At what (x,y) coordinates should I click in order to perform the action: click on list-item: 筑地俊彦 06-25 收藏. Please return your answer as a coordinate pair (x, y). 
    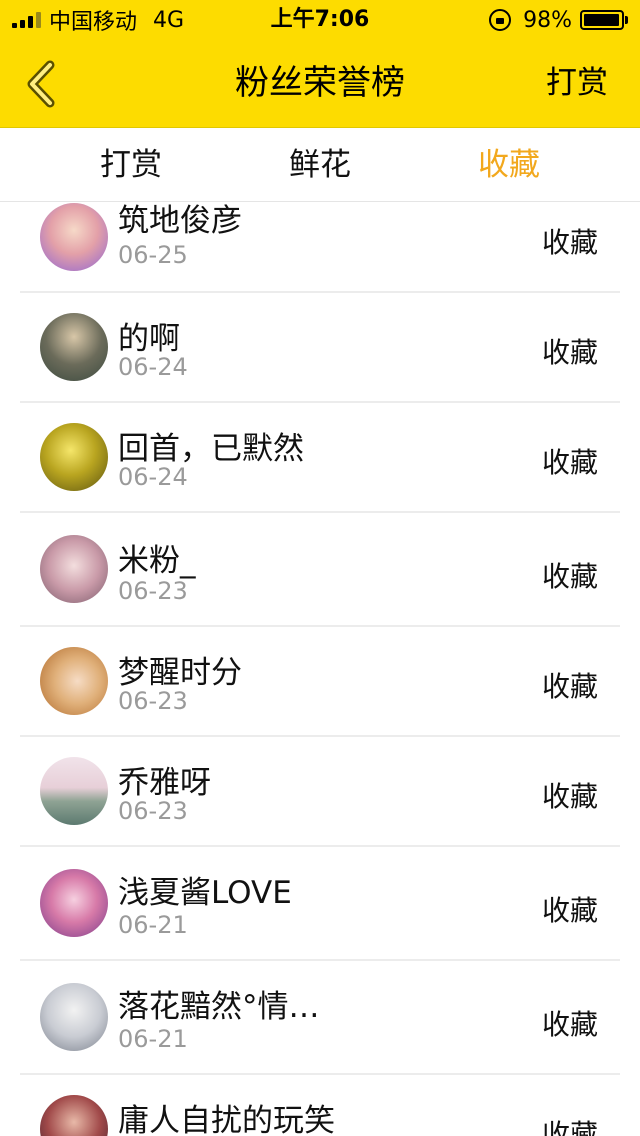
    Looking at the image, I should click on (320, 248).